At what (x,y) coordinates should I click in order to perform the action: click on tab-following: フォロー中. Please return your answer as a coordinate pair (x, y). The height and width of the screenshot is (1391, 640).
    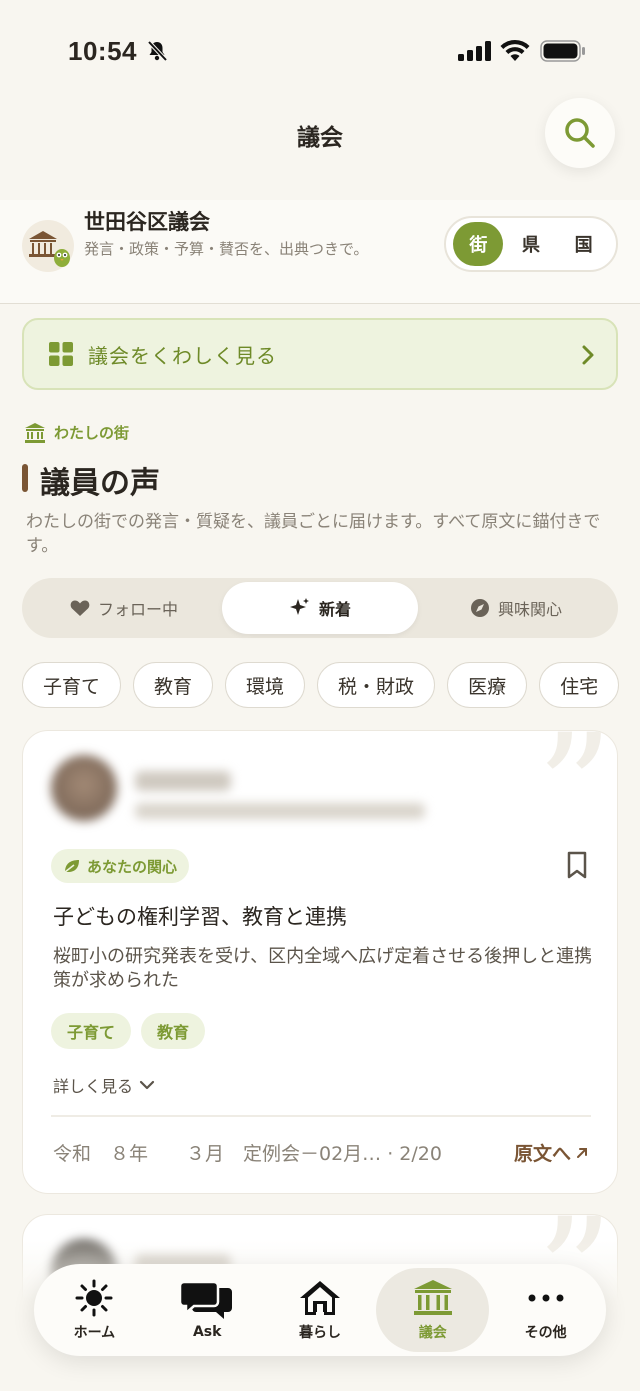
    Looking at the image, I should click on (124, 608).